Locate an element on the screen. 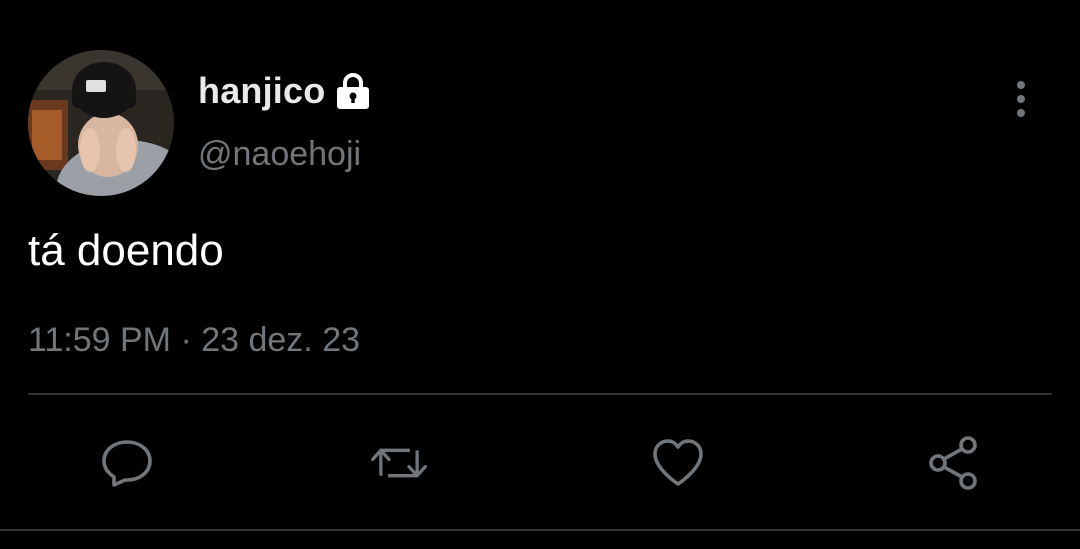 Image resolution: width=1080 pixels, height=549 pixels. avatar-image is located at coordinates (101, 123).